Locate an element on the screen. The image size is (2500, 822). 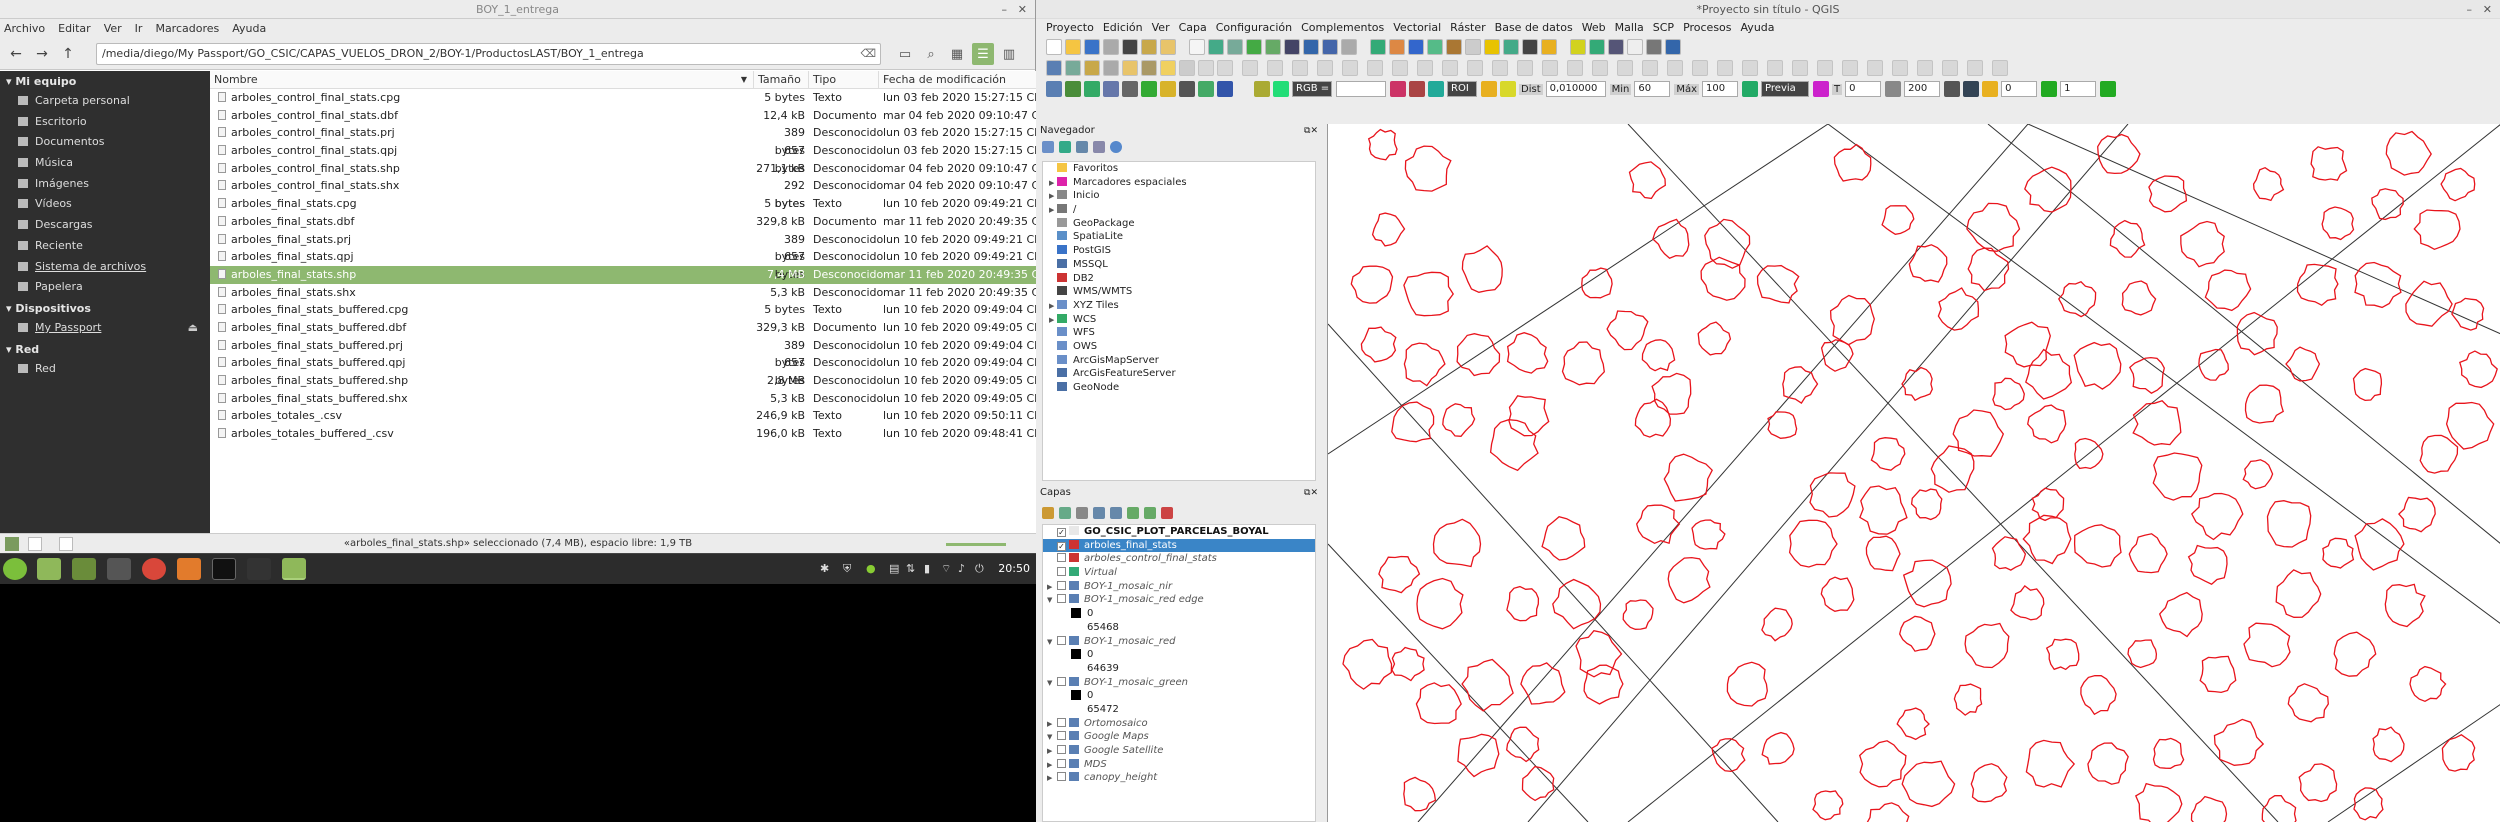
reshape-icon is located at coordinates (1600, 68).